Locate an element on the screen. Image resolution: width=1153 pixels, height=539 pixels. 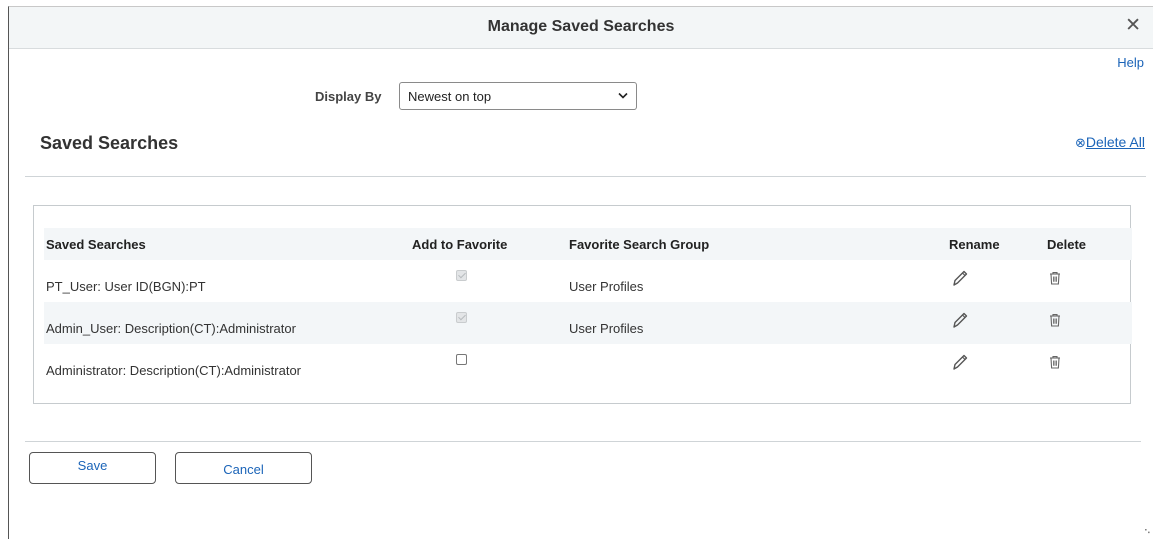
column-header-delete: Delete is located at coordinates (1067, 244).